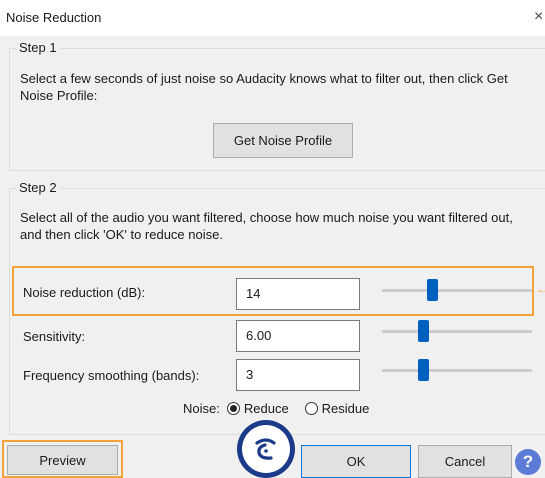 This screenshot has height=478, width=545. Describe the element at coordinates (84, 292) in the screenshot. I see `noise-reduction-label: Noise reduction (dB):` at that location.